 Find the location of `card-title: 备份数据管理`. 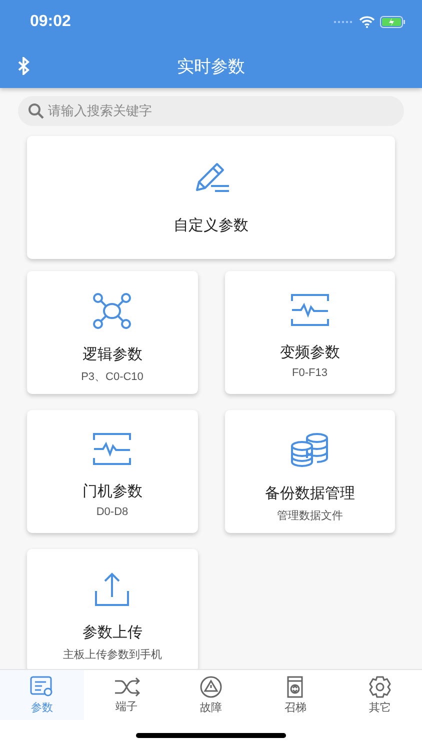

card-title: 备份数据管理 is located at coordinates (309, 493).